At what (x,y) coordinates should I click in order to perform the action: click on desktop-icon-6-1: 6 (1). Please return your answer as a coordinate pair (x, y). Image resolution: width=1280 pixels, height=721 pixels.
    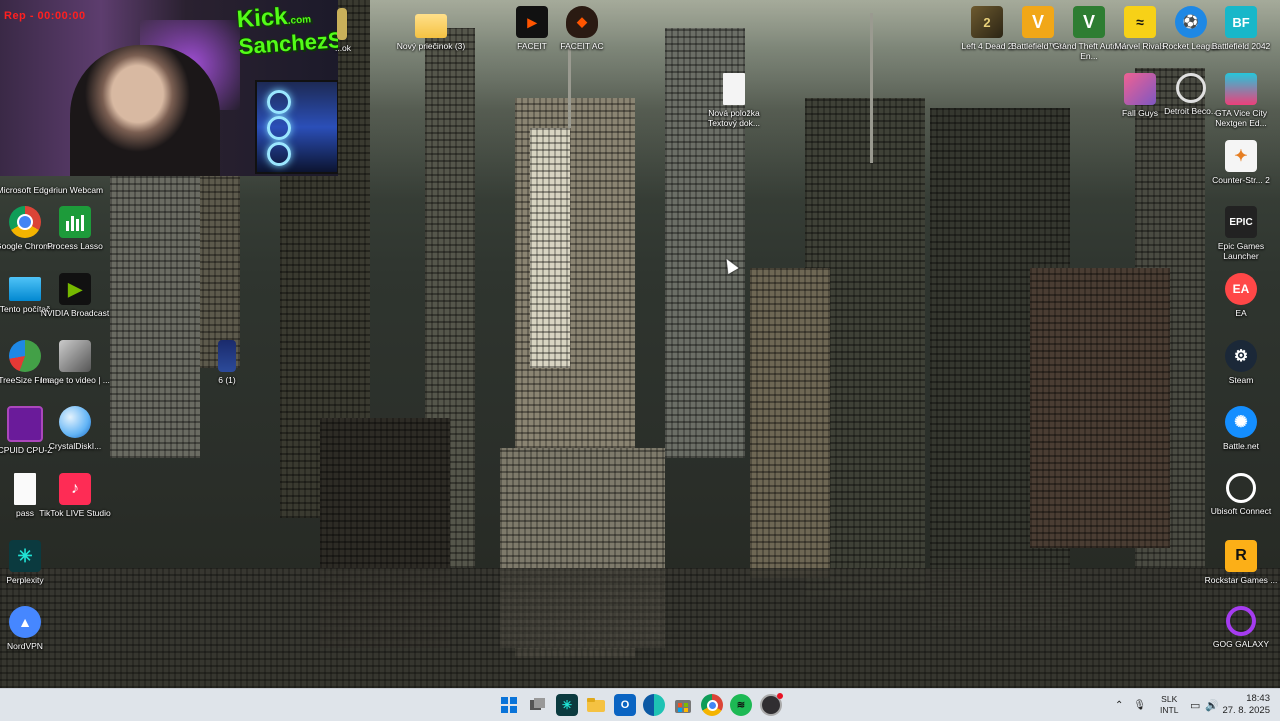
    Looking at the image, I should click on (227, 362).